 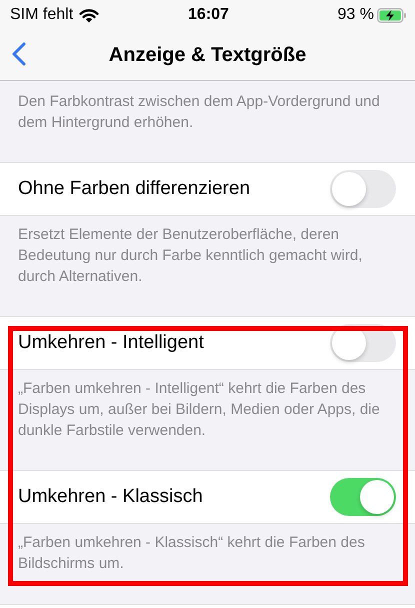 I want to click on wifi-icon, so click(x=89, y=15).